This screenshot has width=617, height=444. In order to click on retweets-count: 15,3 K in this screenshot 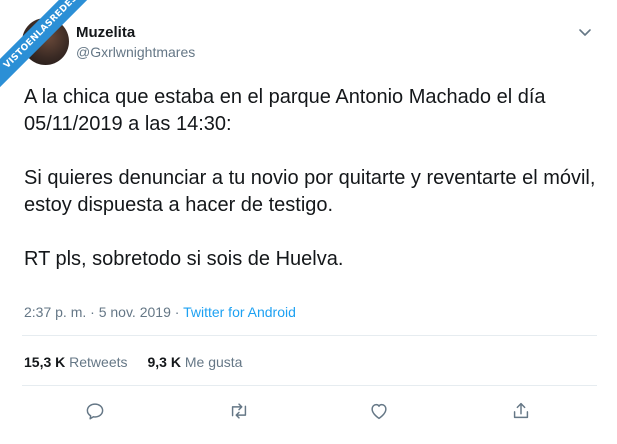, I will do `click(45, 362)`.